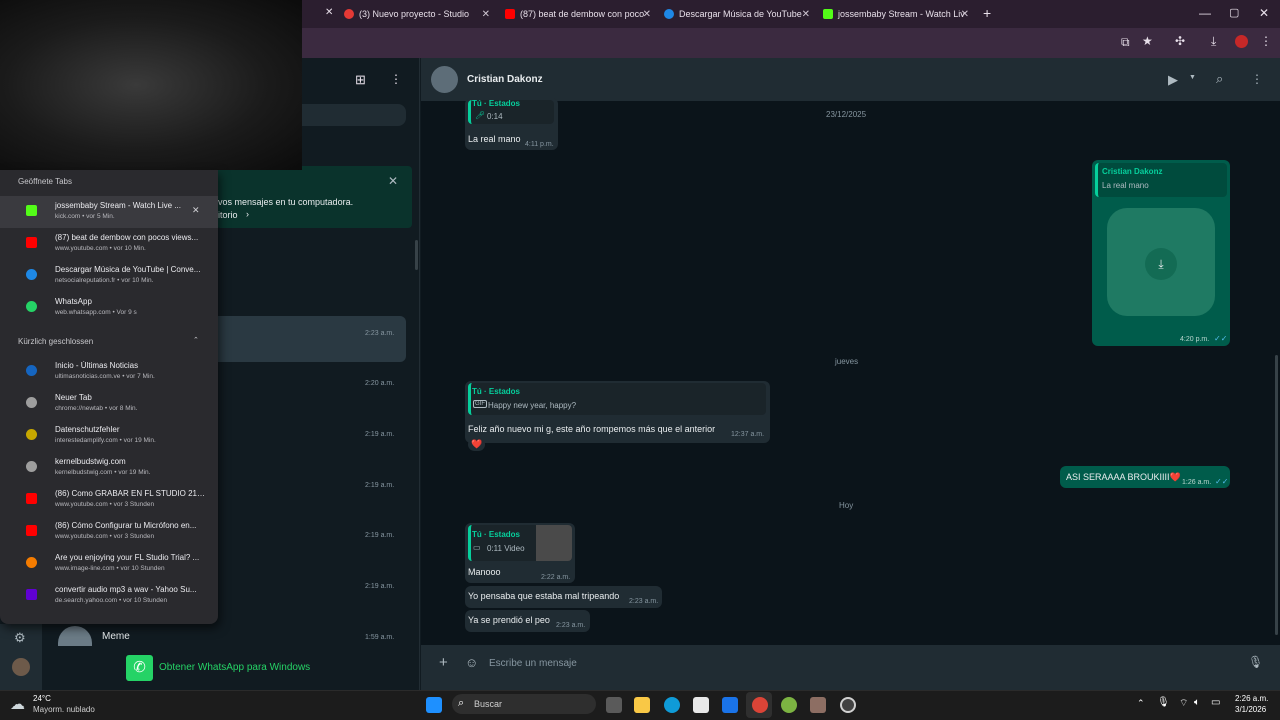 This screenshot has width=1280, height=720. Describe the element at coordinates (1192, 77) in the screenshot. I see `chevron-down-icon: ▼` at that location.